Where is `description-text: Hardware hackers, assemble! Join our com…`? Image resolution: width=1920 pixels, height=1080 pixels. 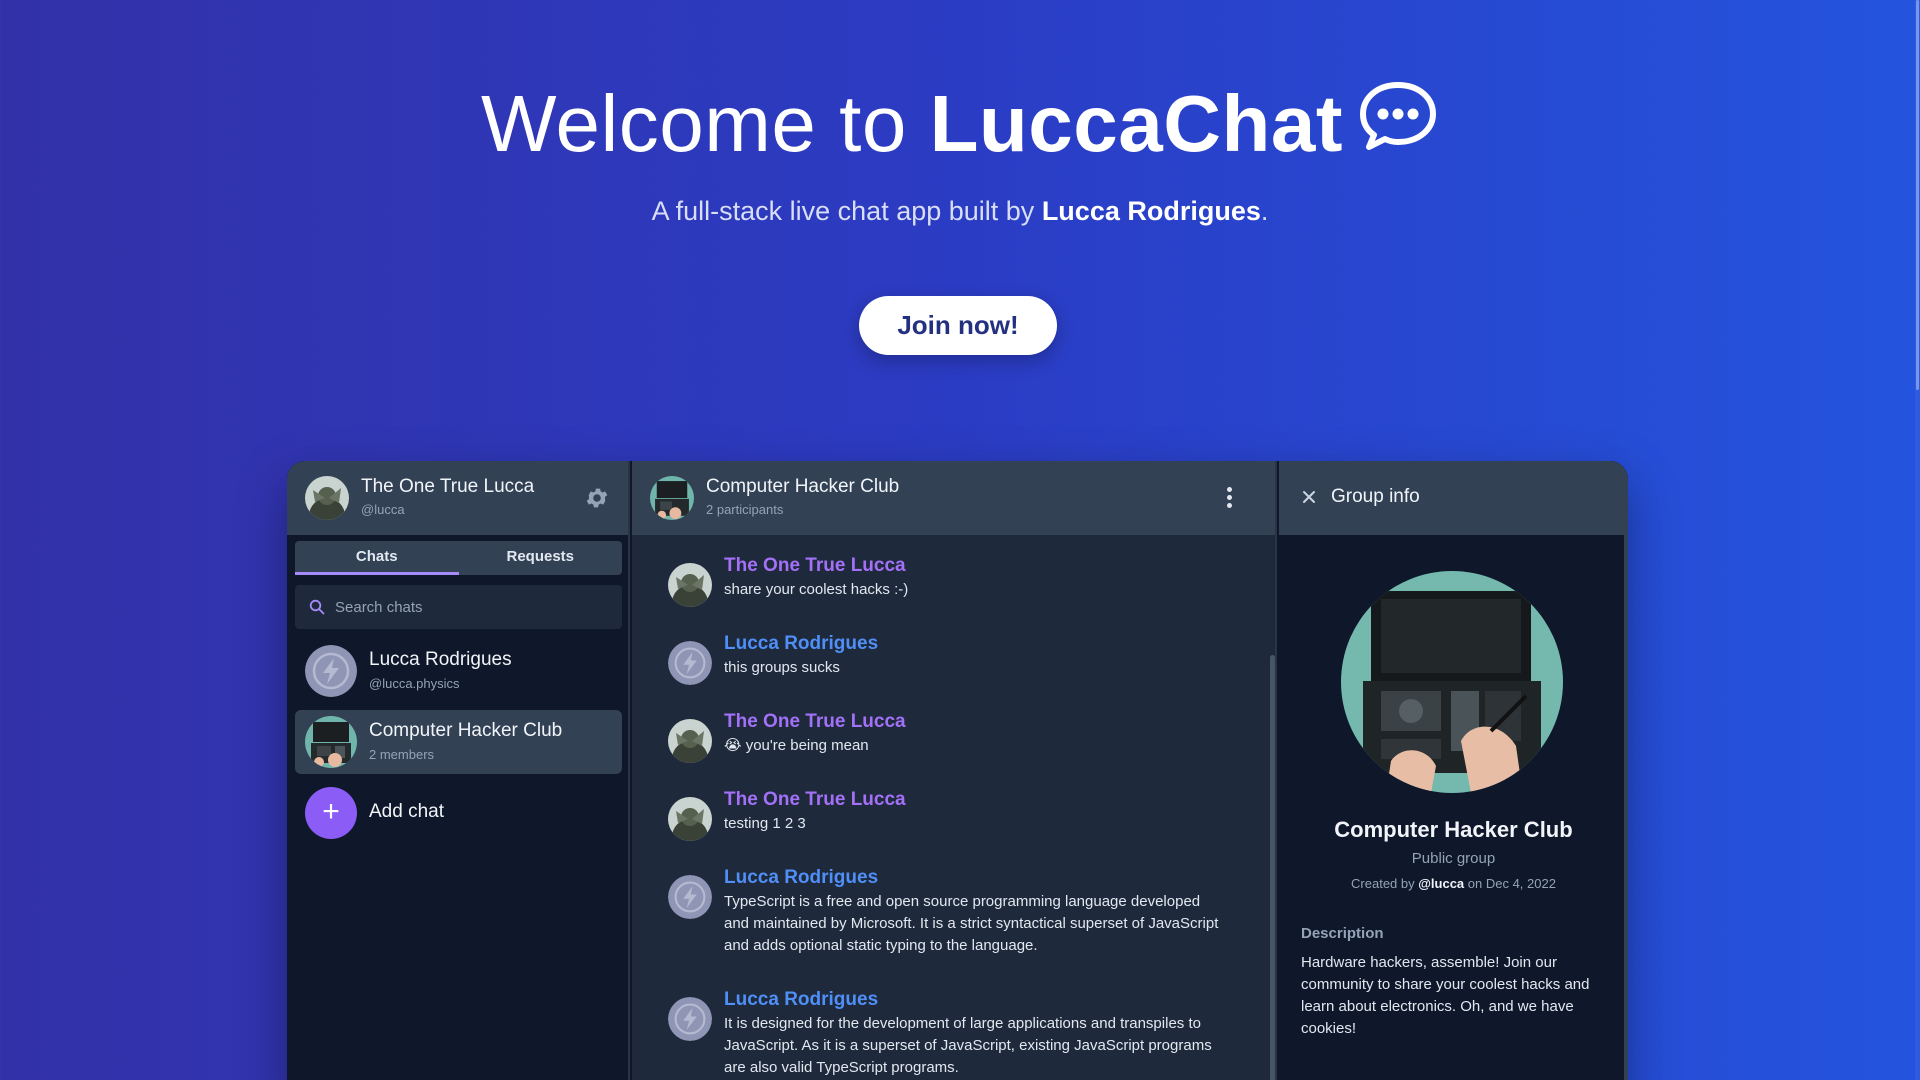 description-text: Hardware hackers, assemble! Join our com… is located at coordinates (1445, 995).